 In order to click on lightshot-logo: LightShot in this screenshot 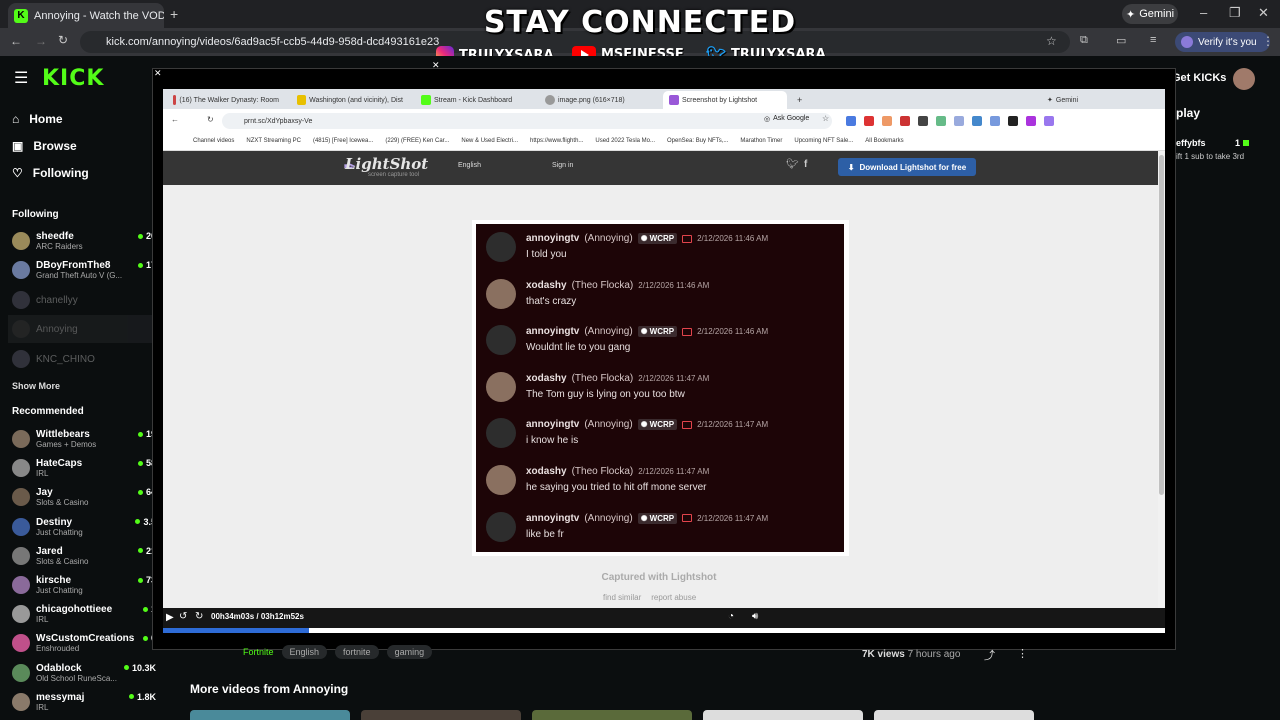, I will do `click(386, 164)`.